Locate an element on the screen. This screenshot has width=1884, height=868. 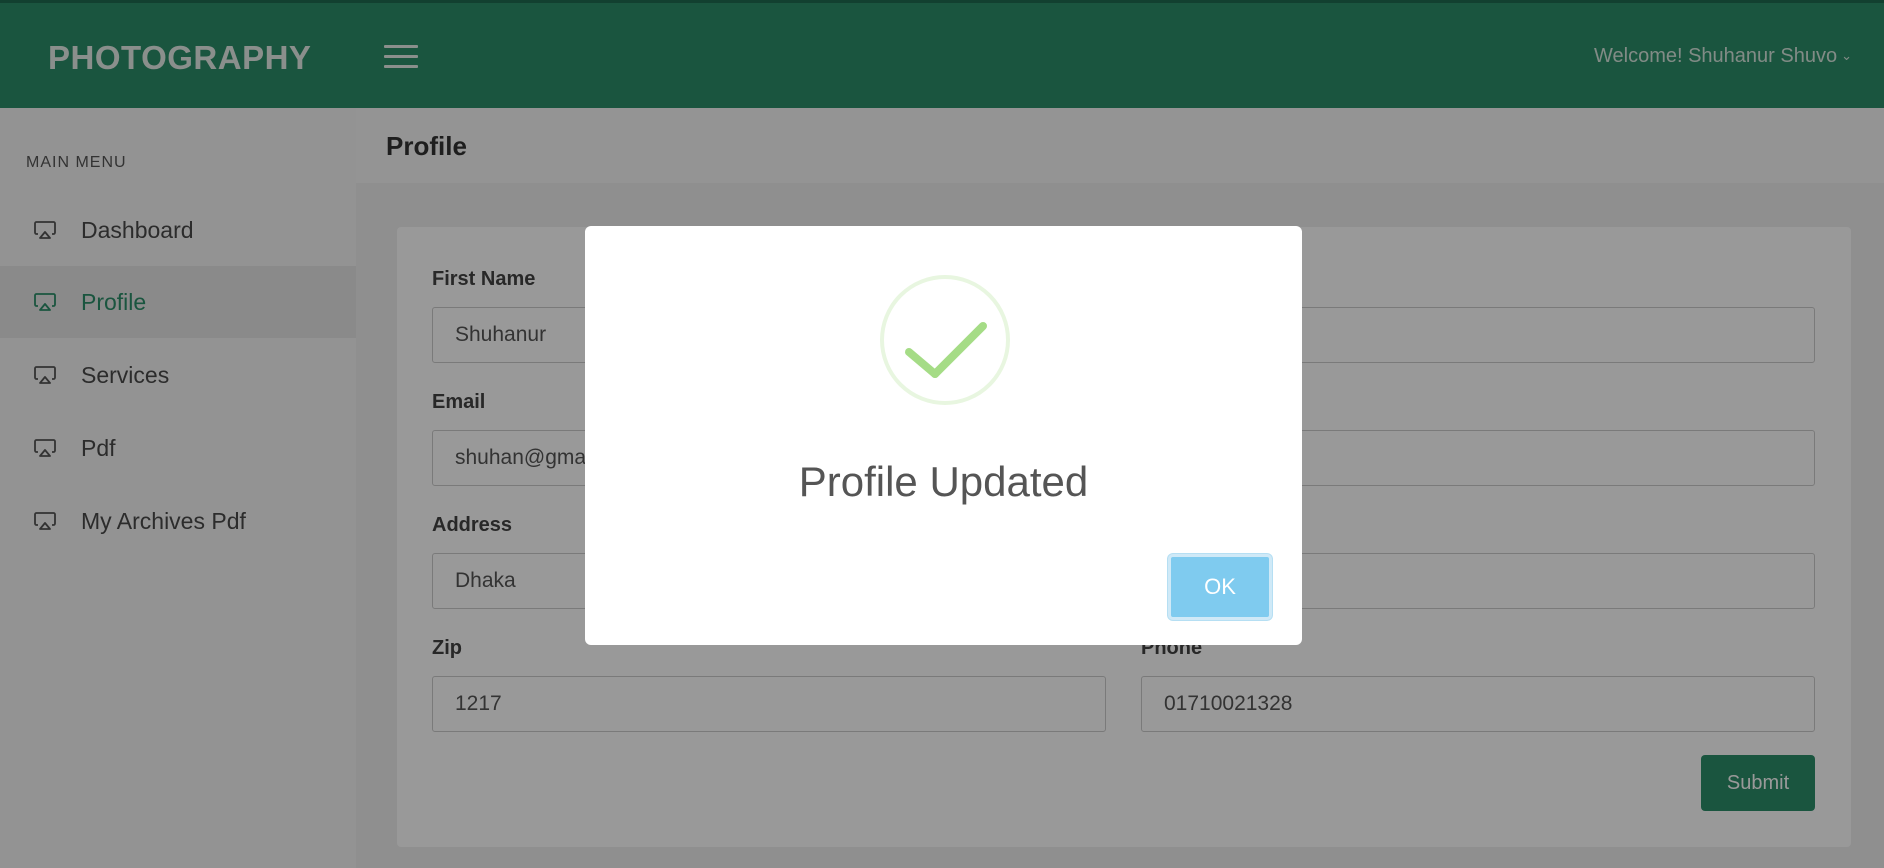
ok-button: OK is located at coordinates (1220, 587).